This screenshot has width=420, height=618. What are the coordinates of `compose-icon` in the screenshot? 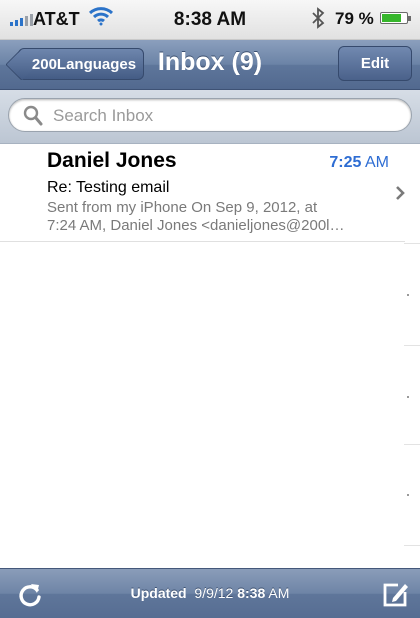 It's located at (395, 595).